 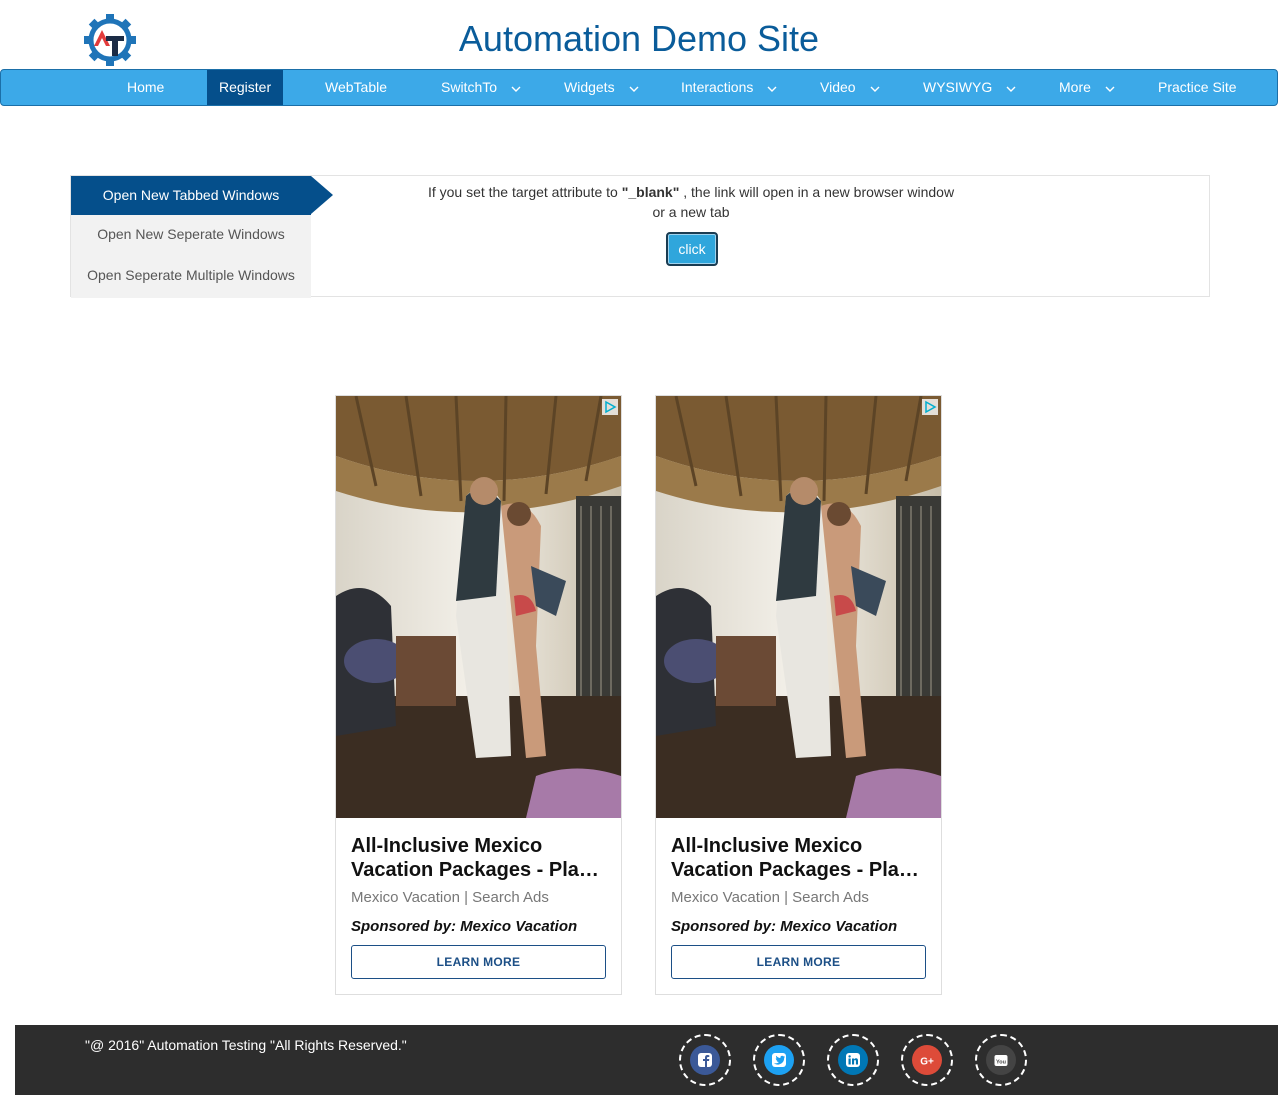 I want to click on nav-switchto: SwitchTo, so click(x=481, y=87).